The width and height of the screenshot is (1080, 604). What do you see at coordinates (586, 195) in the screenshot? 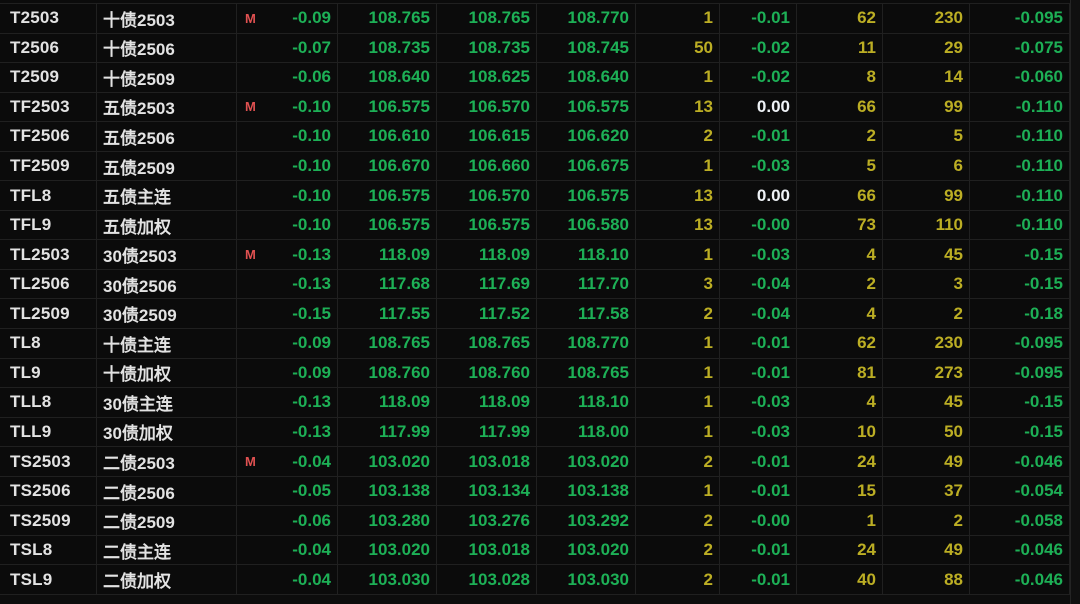
I see `cell-price-3: 106.575` at bounding box center [586, 195].